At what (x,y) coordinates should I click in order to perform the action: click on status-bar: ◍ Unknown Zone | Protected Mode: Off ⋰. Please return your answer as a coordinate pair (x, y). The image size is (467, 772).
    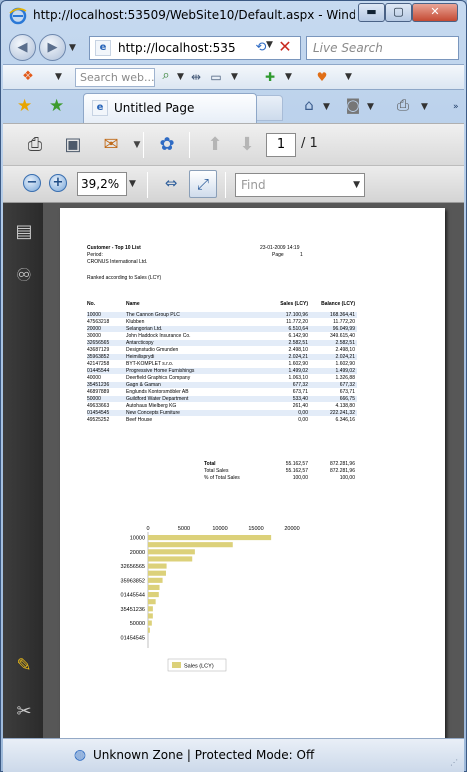
    Looking at the image, I should click on (233, 755).